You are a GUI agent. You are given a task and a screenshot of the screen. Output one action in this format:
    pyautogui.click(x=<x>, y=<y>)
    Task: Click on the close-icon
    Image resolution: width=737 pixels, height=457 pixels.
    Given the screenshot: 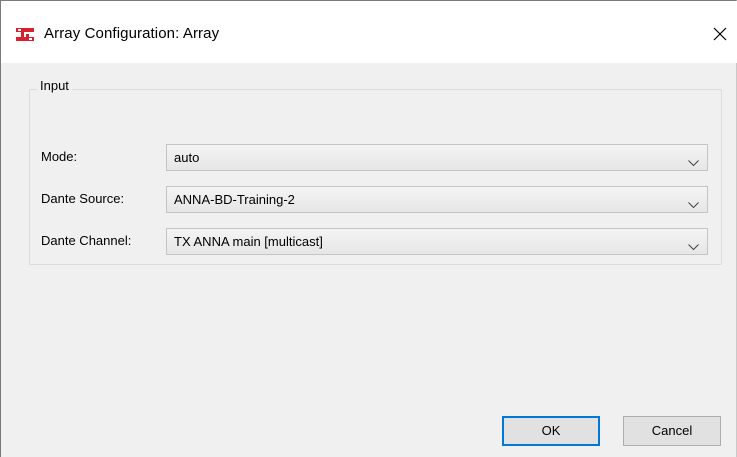 What is the action you would take?
    pyautogui.click(x=720, y=34)
    